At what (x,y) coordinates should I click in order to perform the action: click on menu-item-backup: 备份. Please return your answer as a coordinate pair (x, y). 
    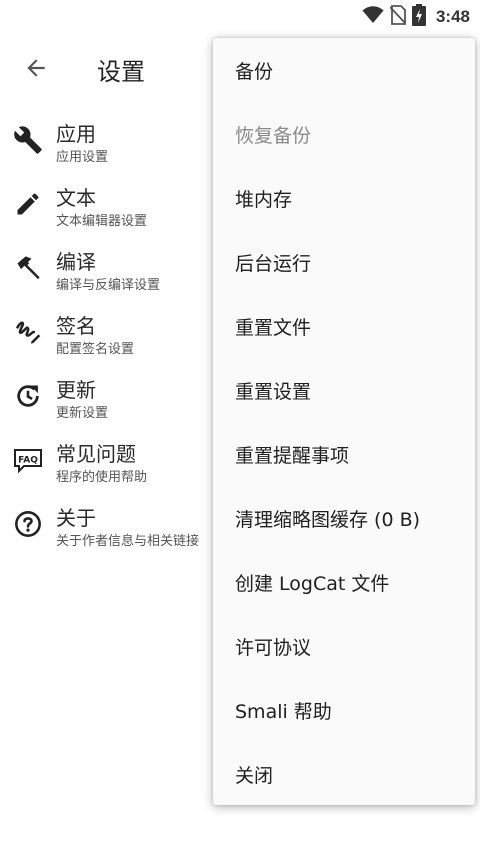
    Looking at the image, I should click on (344, 70).